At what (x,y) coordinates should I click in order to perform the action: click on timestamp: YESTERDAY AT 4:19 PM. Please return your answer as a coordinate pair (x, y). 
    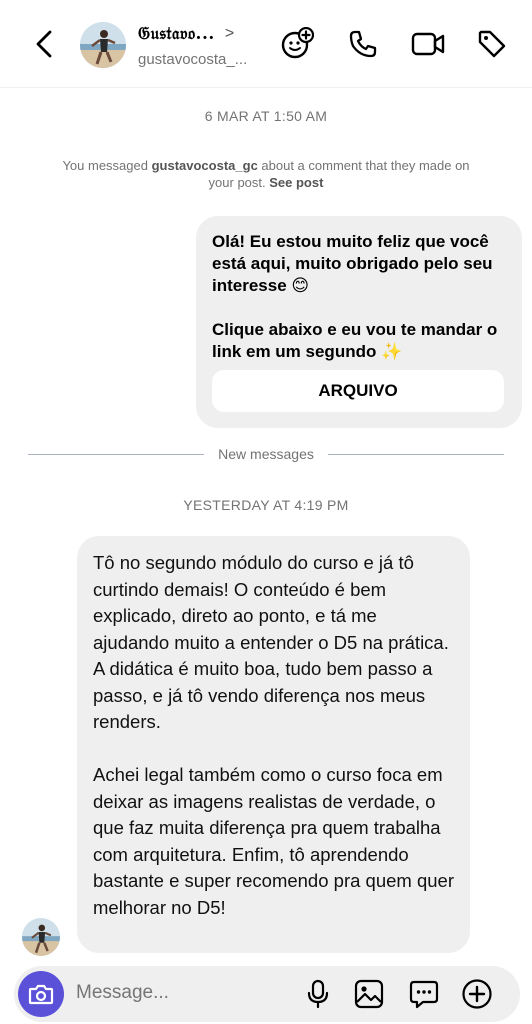
    Looking at the image, I should click on (266, 505).